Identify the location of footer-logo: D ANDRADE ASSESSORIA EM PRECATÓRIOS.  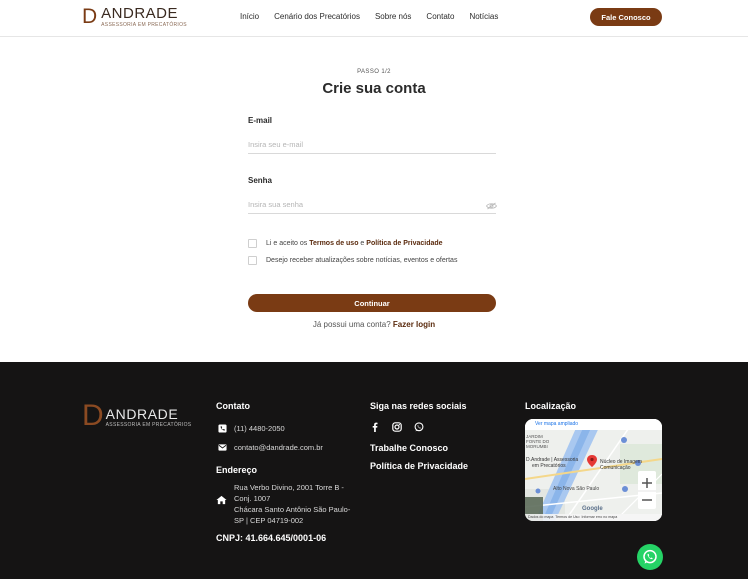
(137, 415).